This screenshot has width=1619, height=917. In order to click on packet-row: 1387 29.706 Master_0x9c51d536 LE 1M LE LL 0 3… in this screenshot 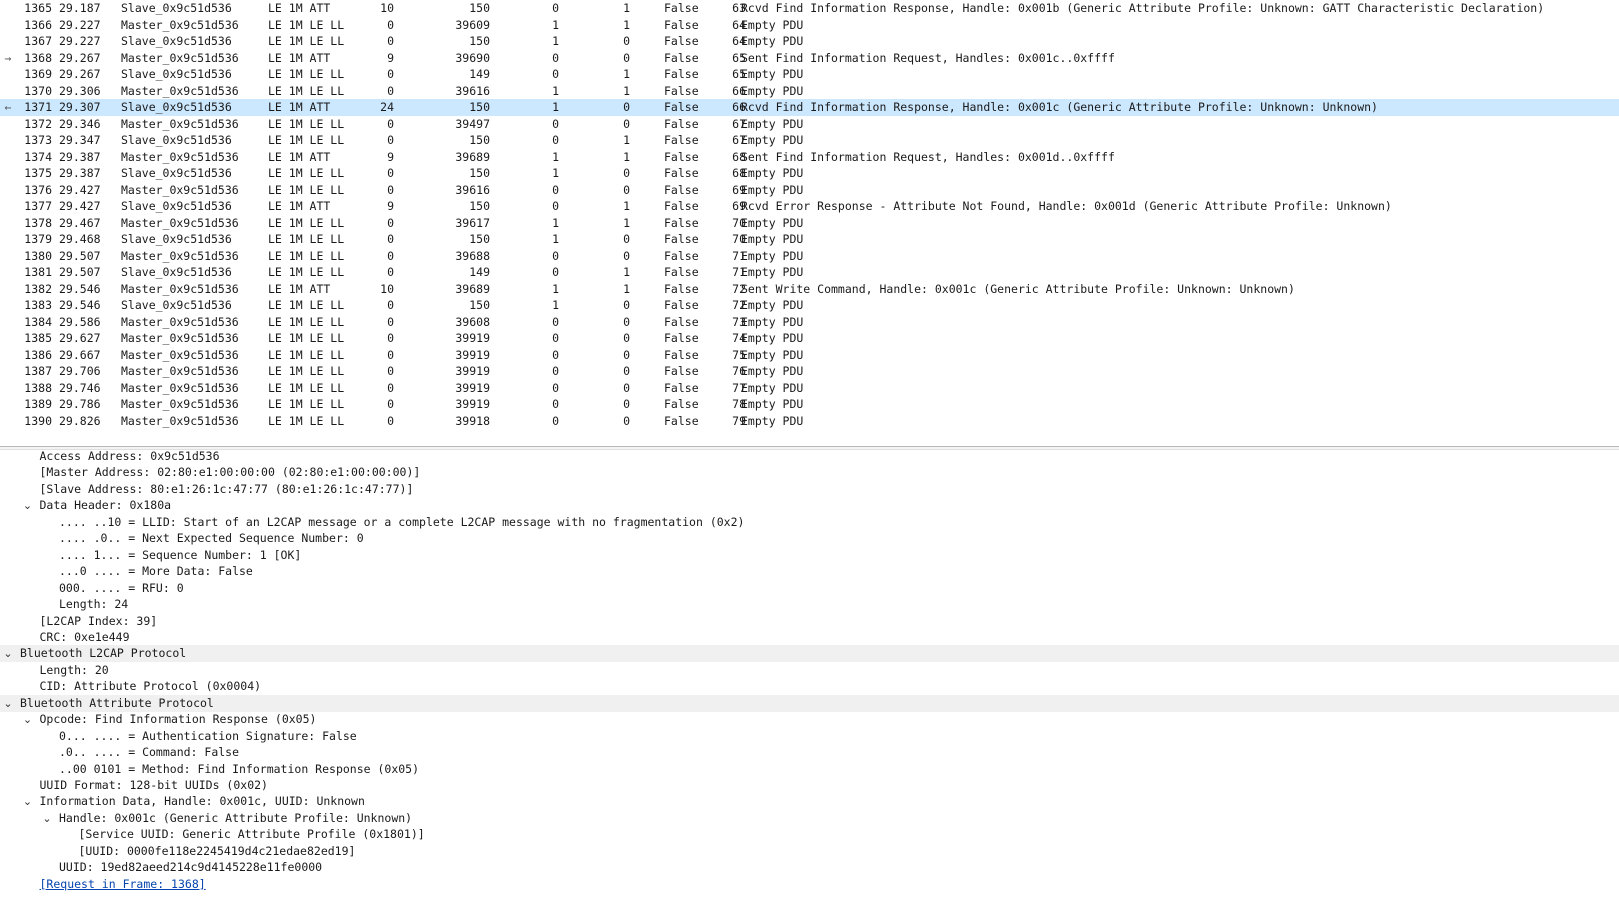, I will do `click(809, 371)`.